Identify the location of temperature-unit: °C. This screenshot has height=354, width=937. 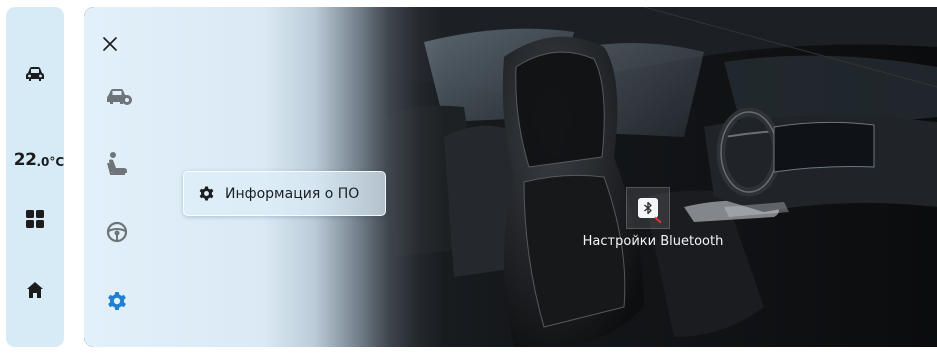
(57, 162).